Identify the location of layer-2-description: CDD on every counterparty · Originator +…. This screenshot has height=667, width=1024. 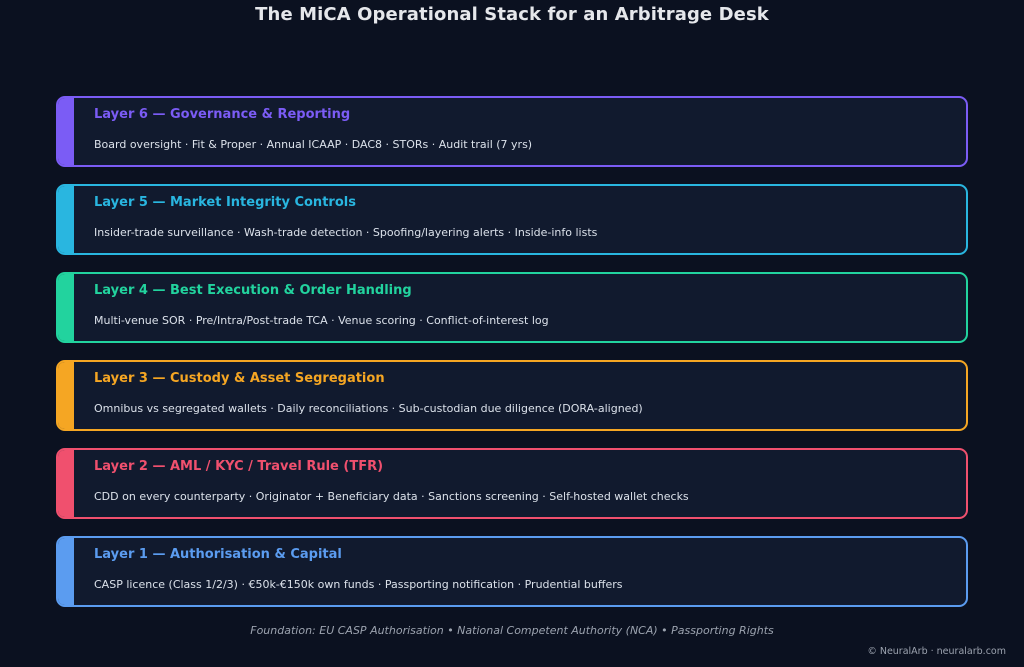
(391, 496).